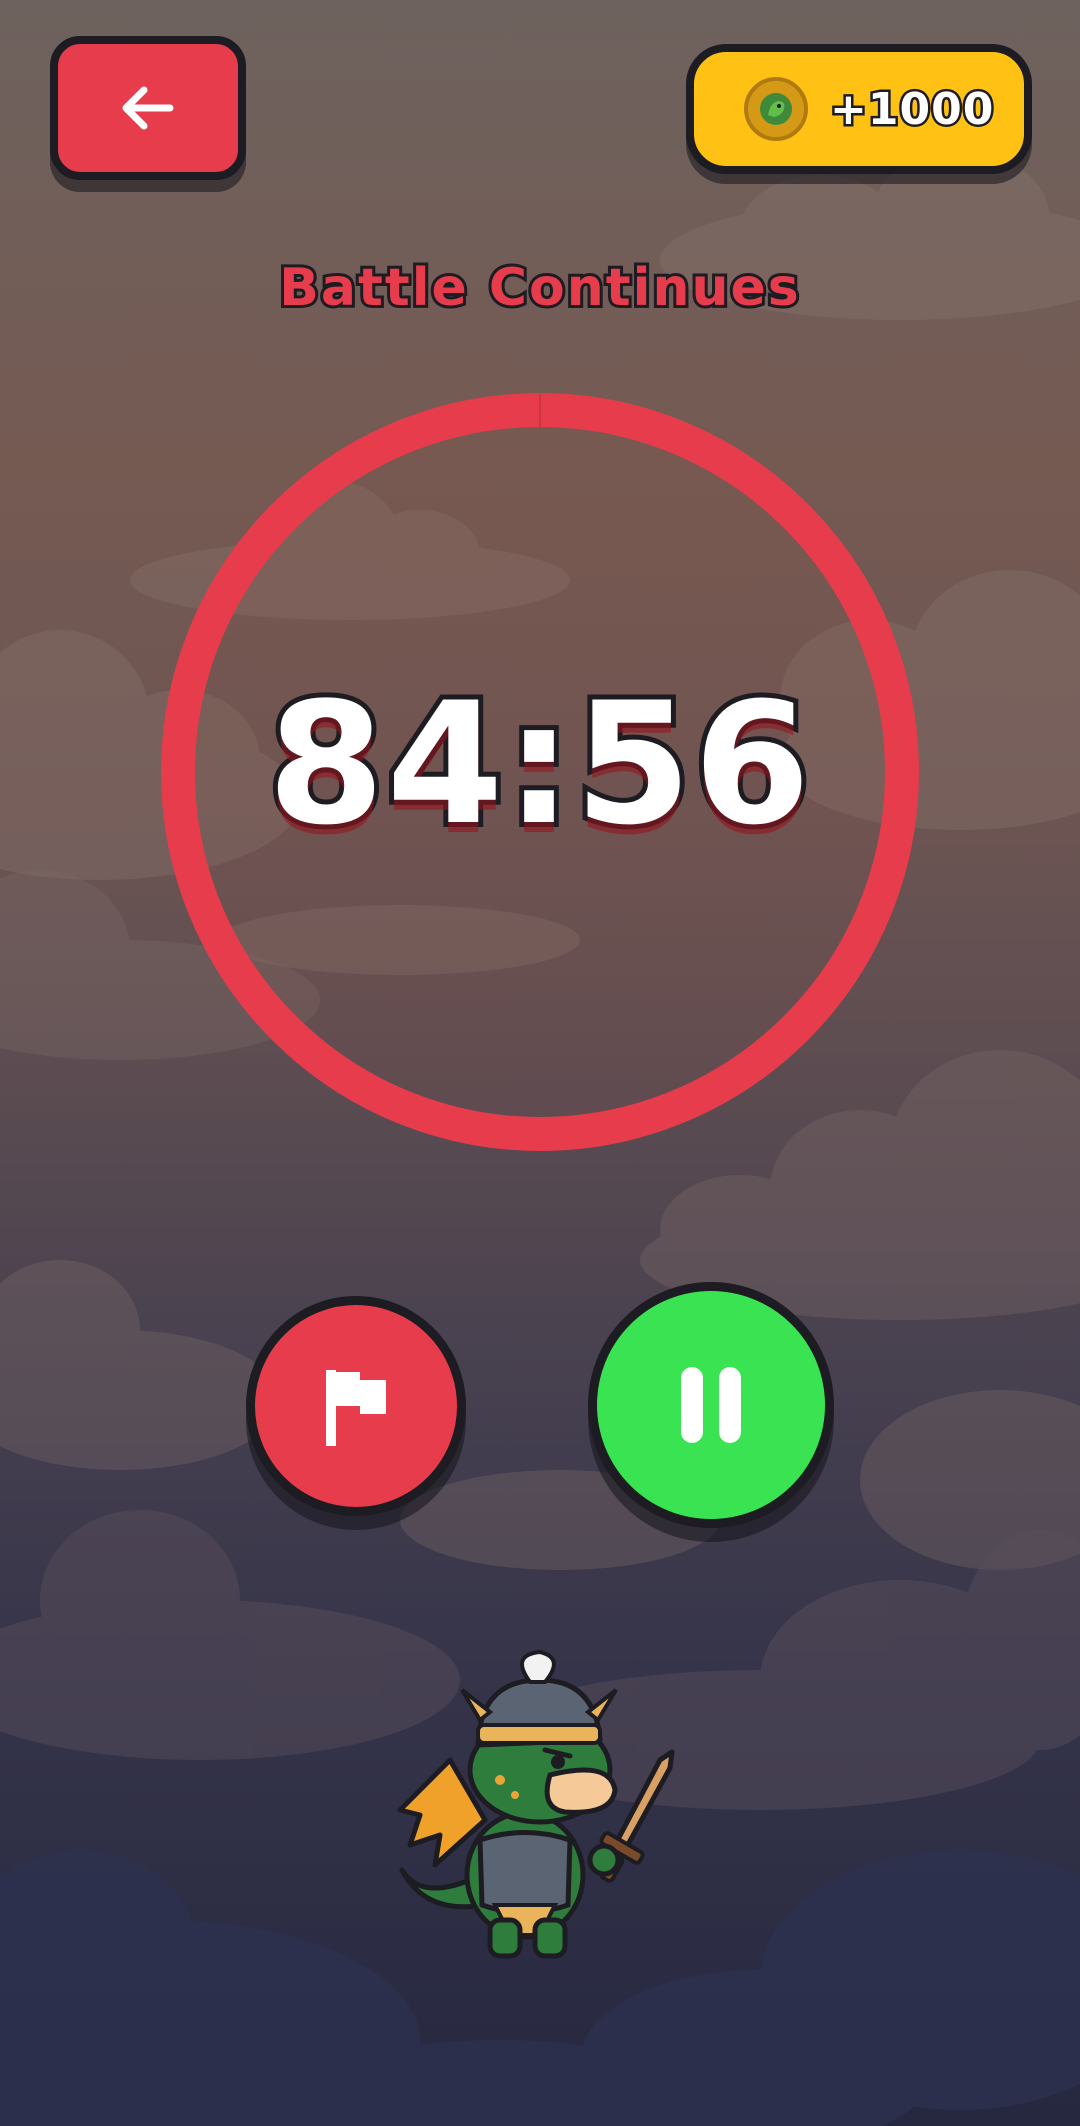 This screenshot has height=2126, width=1080. I want to click on timer-display: 84:56, so click(539, 764).